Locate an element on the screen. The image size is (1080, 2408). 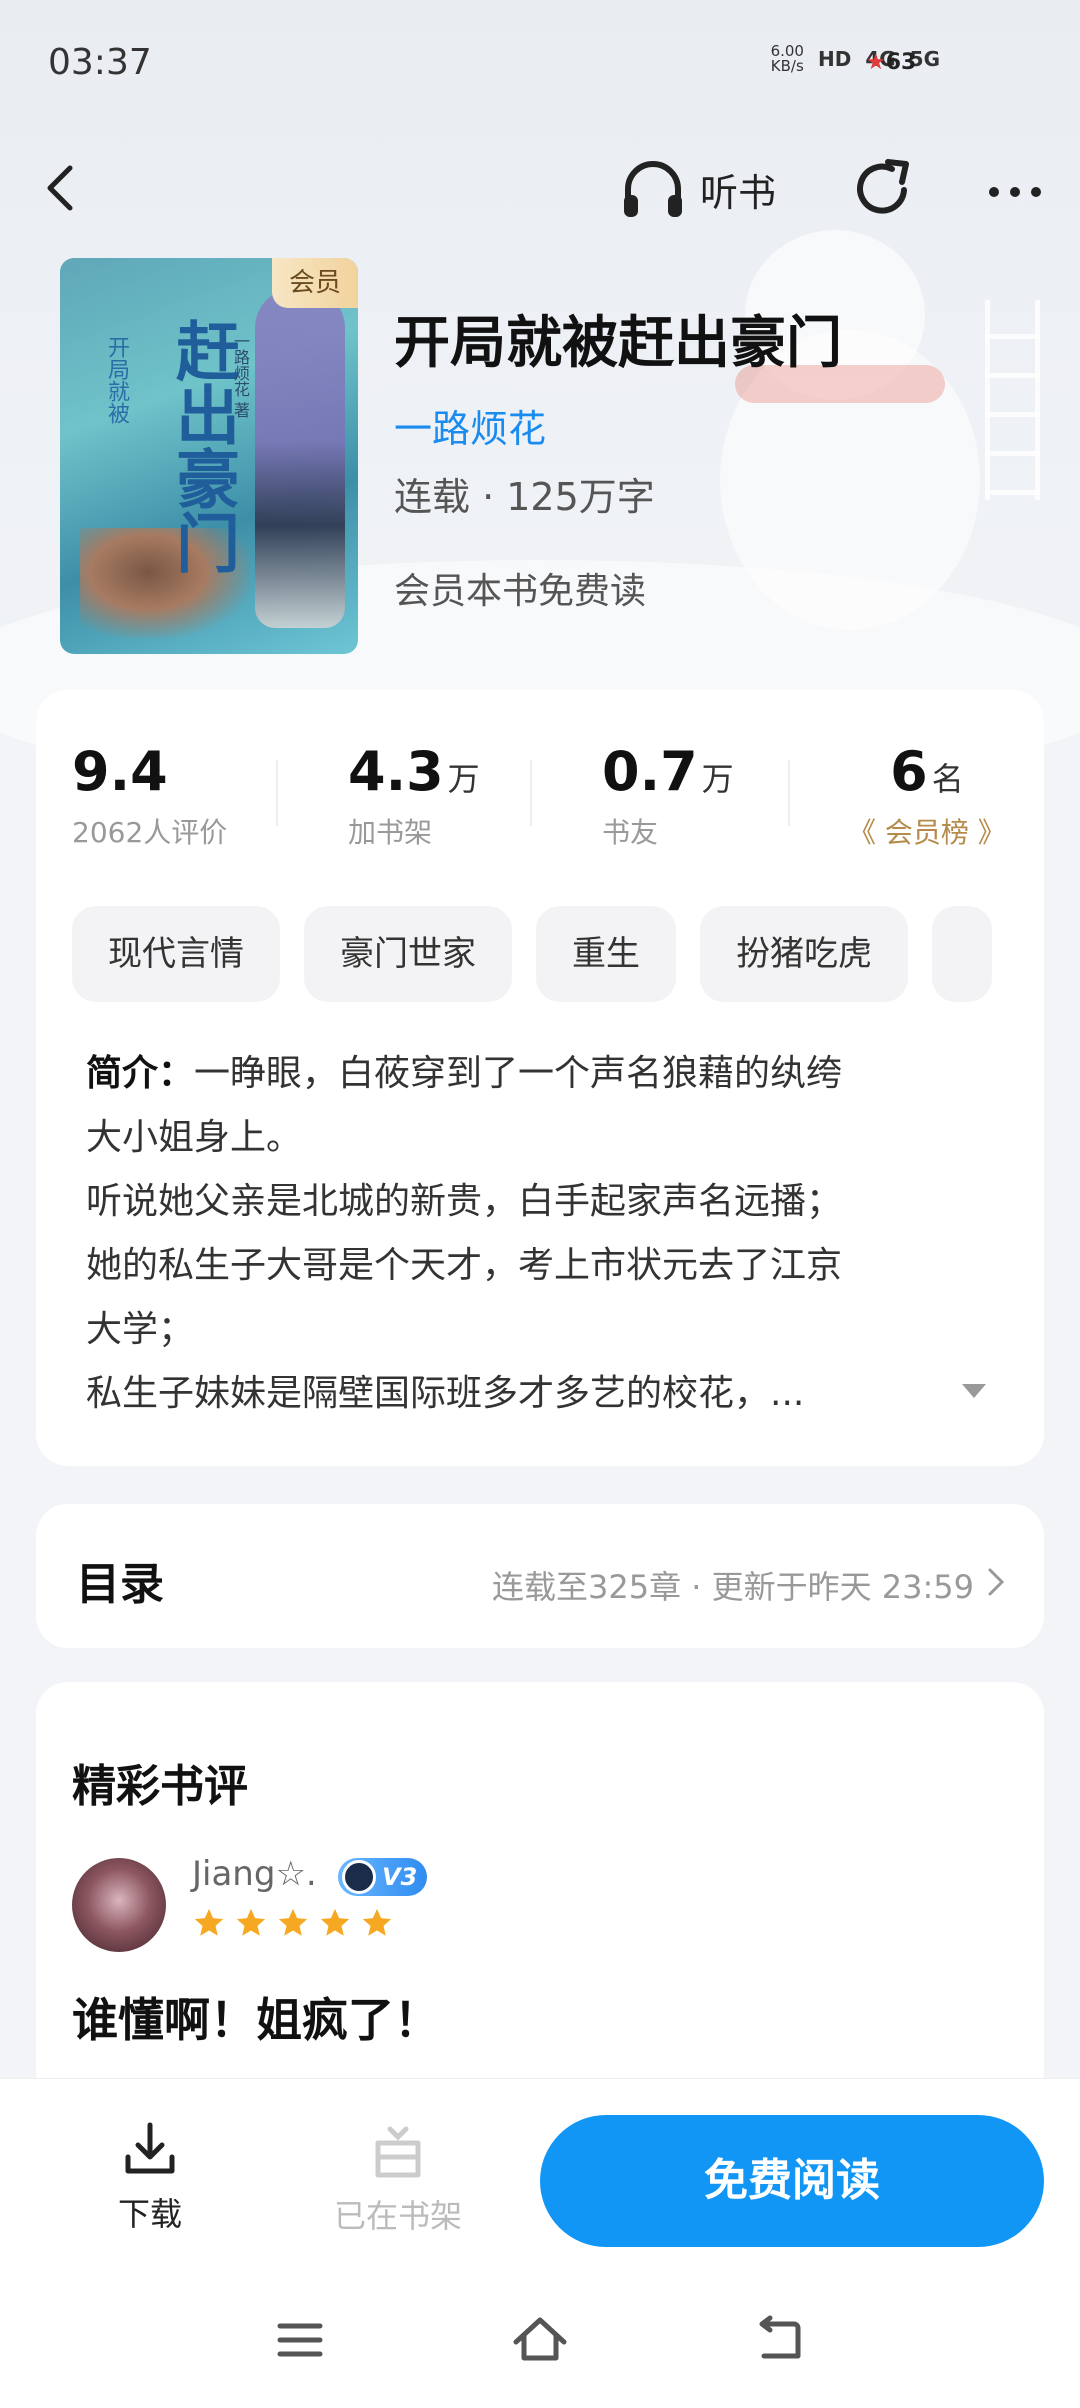
download-icon is located at coordinates (150, 2148).